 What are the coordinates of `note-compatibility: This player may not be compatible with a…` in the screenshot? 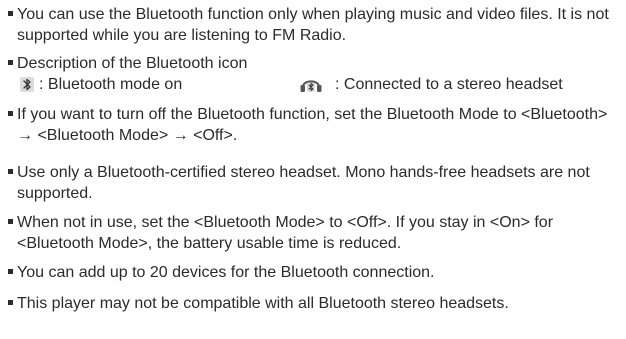 It's located at (315, 303).